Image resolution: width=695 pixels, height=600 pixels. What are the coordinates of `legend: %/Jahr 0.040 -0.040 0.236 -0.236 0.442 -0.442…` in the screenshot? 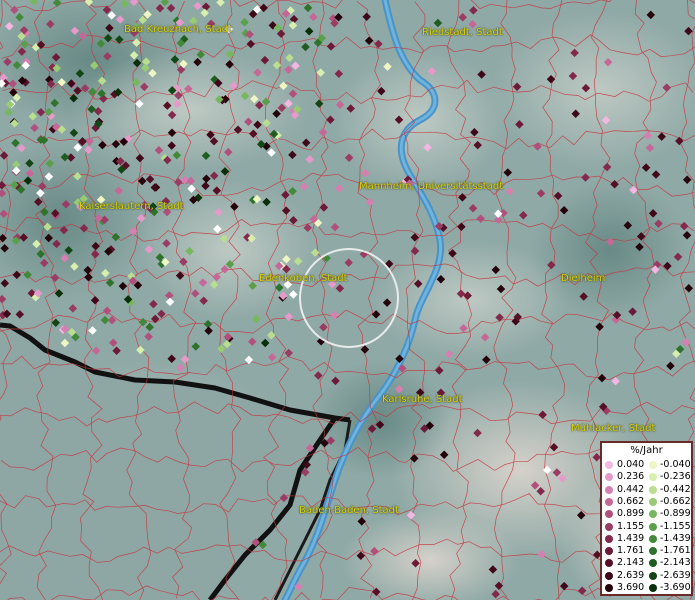 It's located at (646, 518).